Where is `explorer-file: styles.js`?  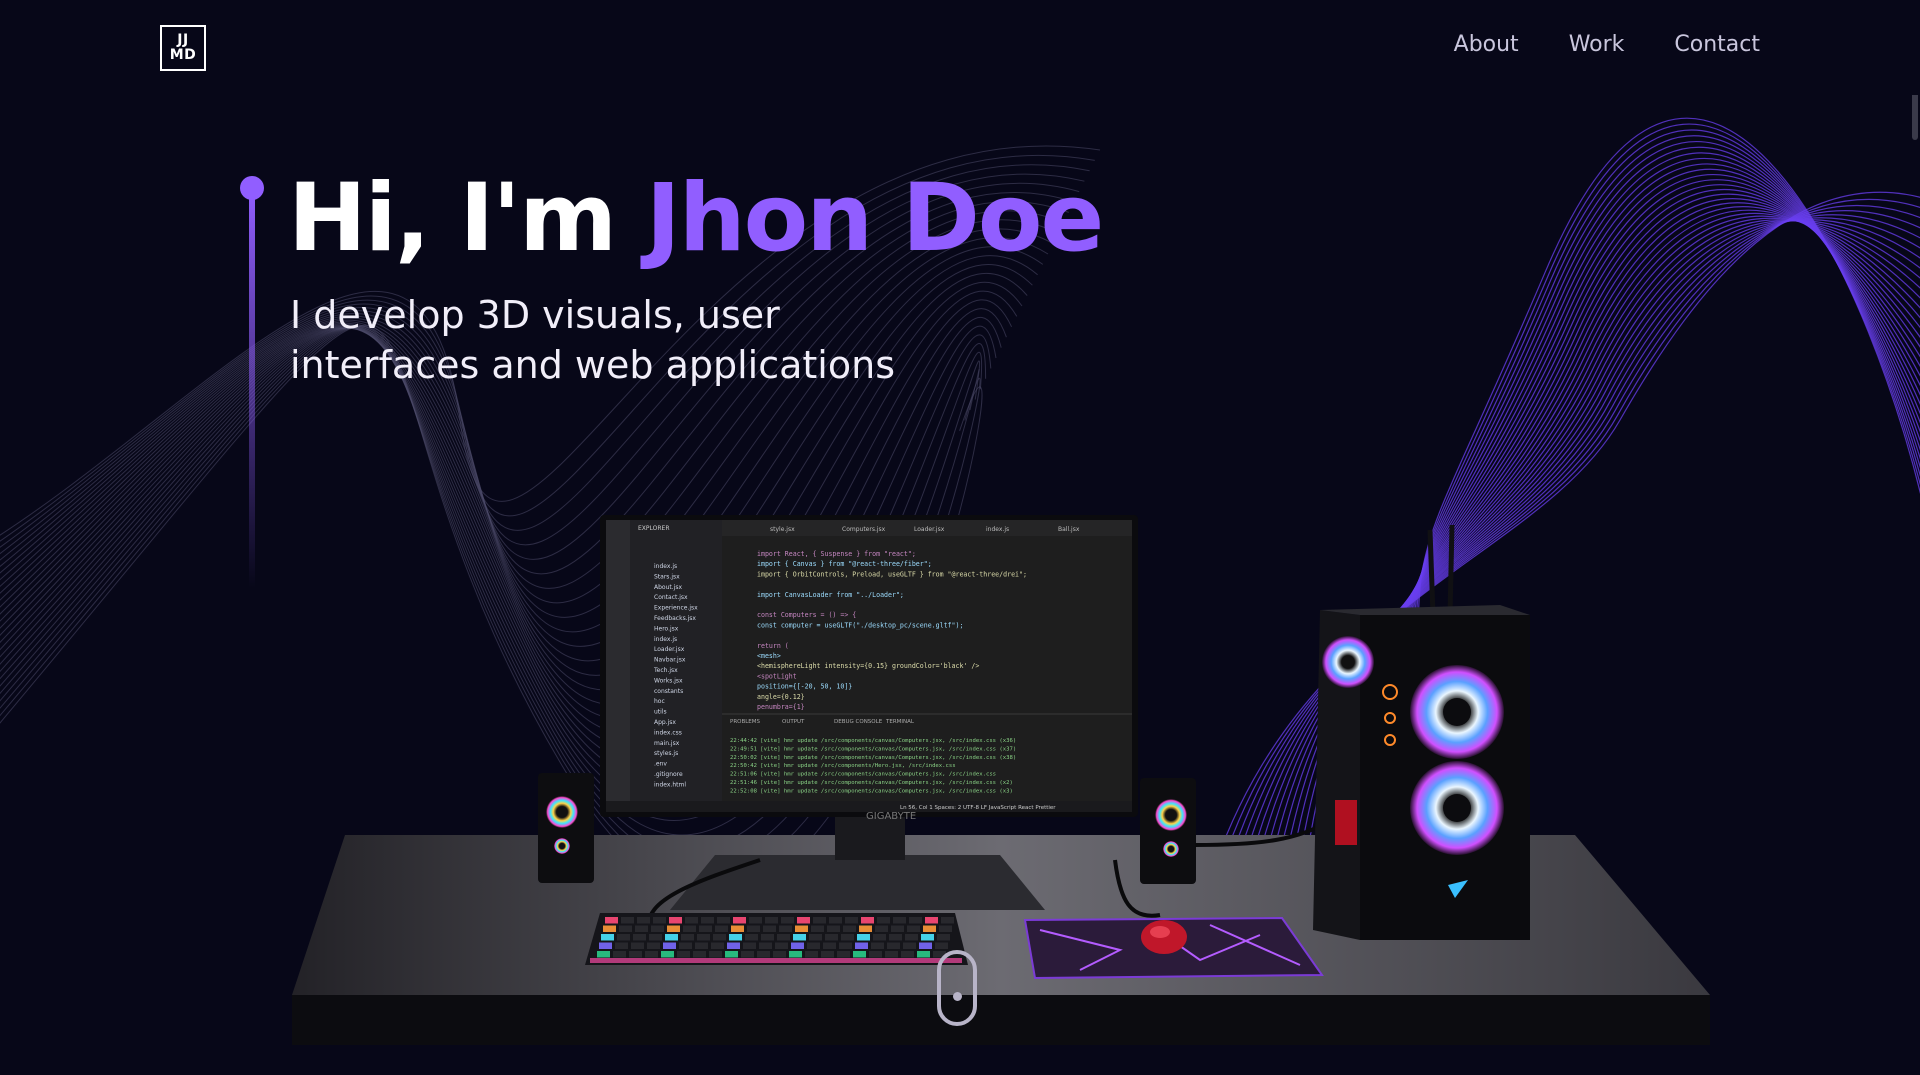 explorer-file: styles.js is located at coordinates (666, 753).